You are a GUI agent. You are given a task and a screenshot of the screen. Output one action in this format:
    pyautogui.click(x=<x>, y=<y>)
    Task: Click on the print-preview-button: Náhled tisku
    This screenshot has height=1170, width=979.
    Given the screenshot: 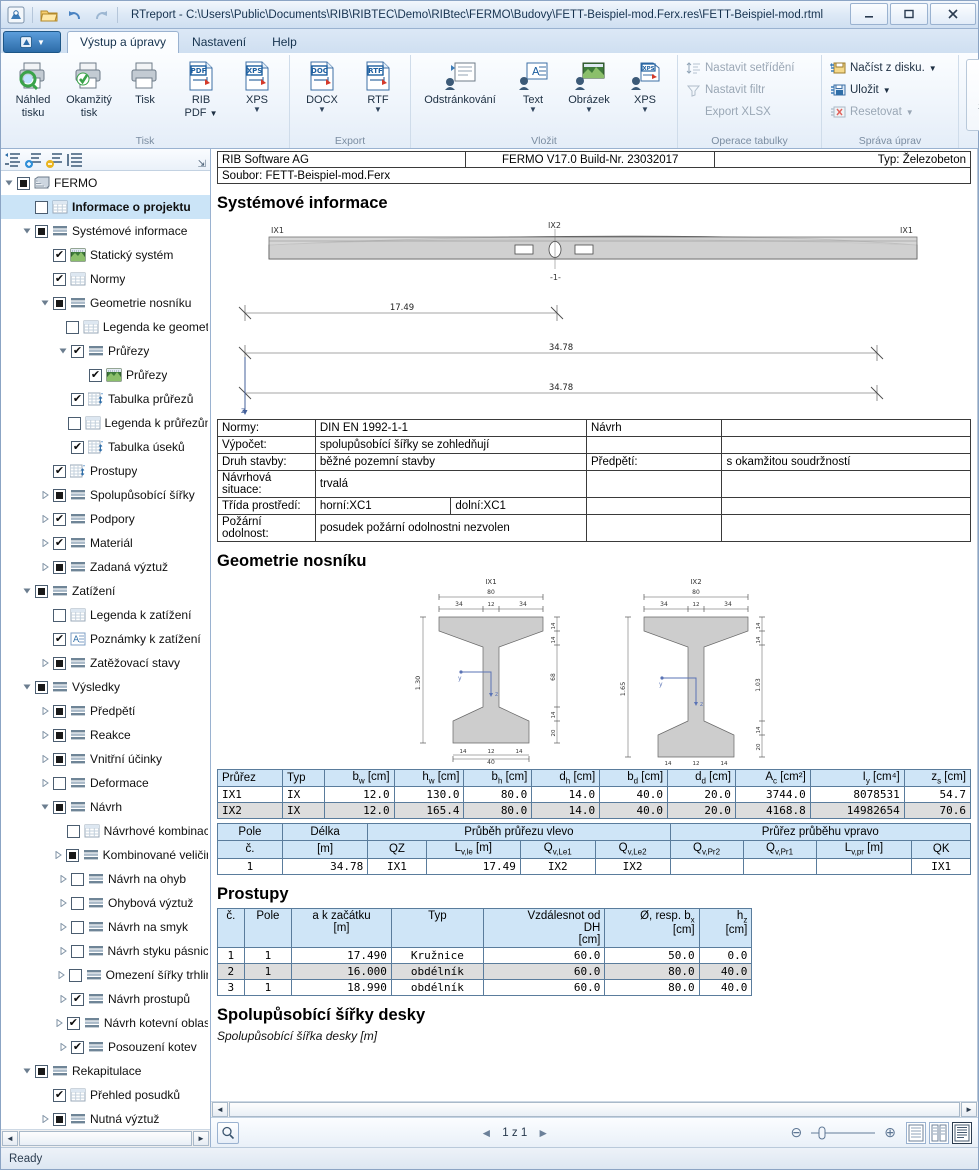 What is the action you would take?
    pyautogui.click(x=33, y=89)
    